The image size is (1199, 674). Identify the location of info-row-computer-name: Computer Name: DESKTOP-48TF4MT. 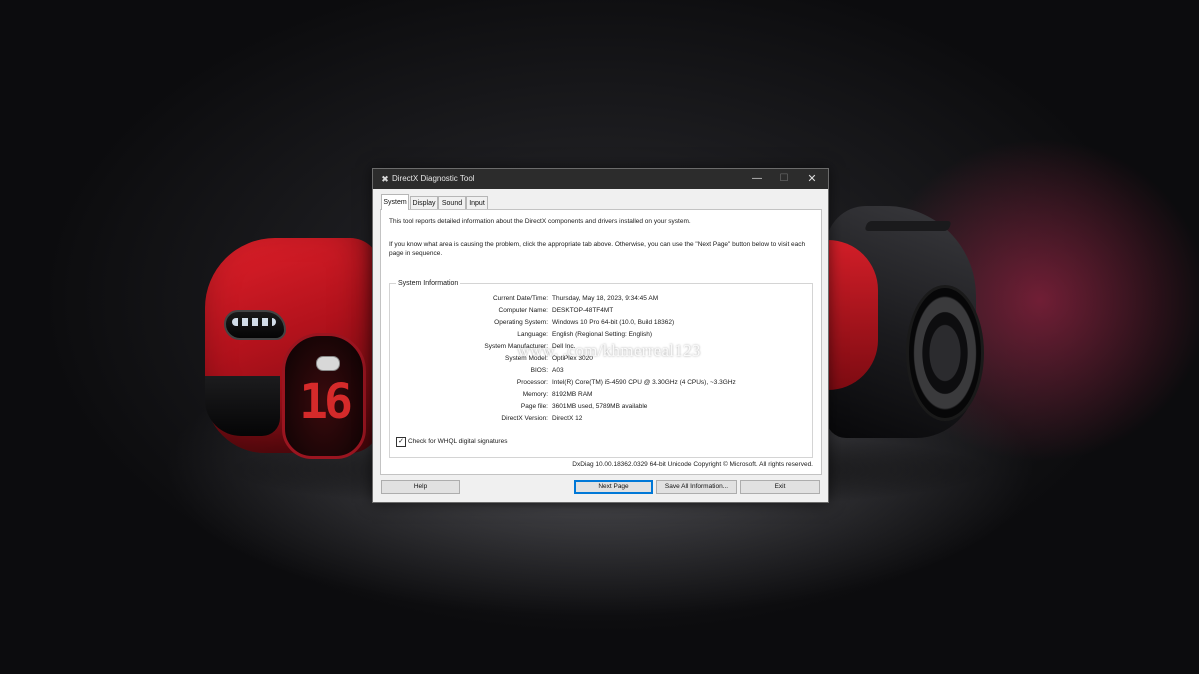
(601, 311).